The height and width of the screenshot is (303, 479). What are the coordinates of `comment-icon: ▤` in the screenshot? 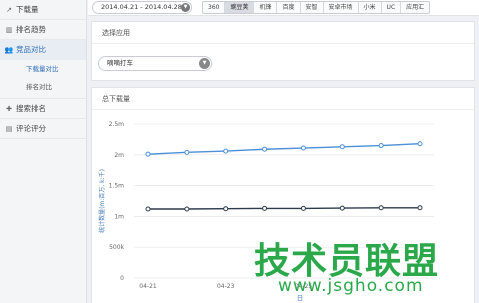 It's located at (9, 129).